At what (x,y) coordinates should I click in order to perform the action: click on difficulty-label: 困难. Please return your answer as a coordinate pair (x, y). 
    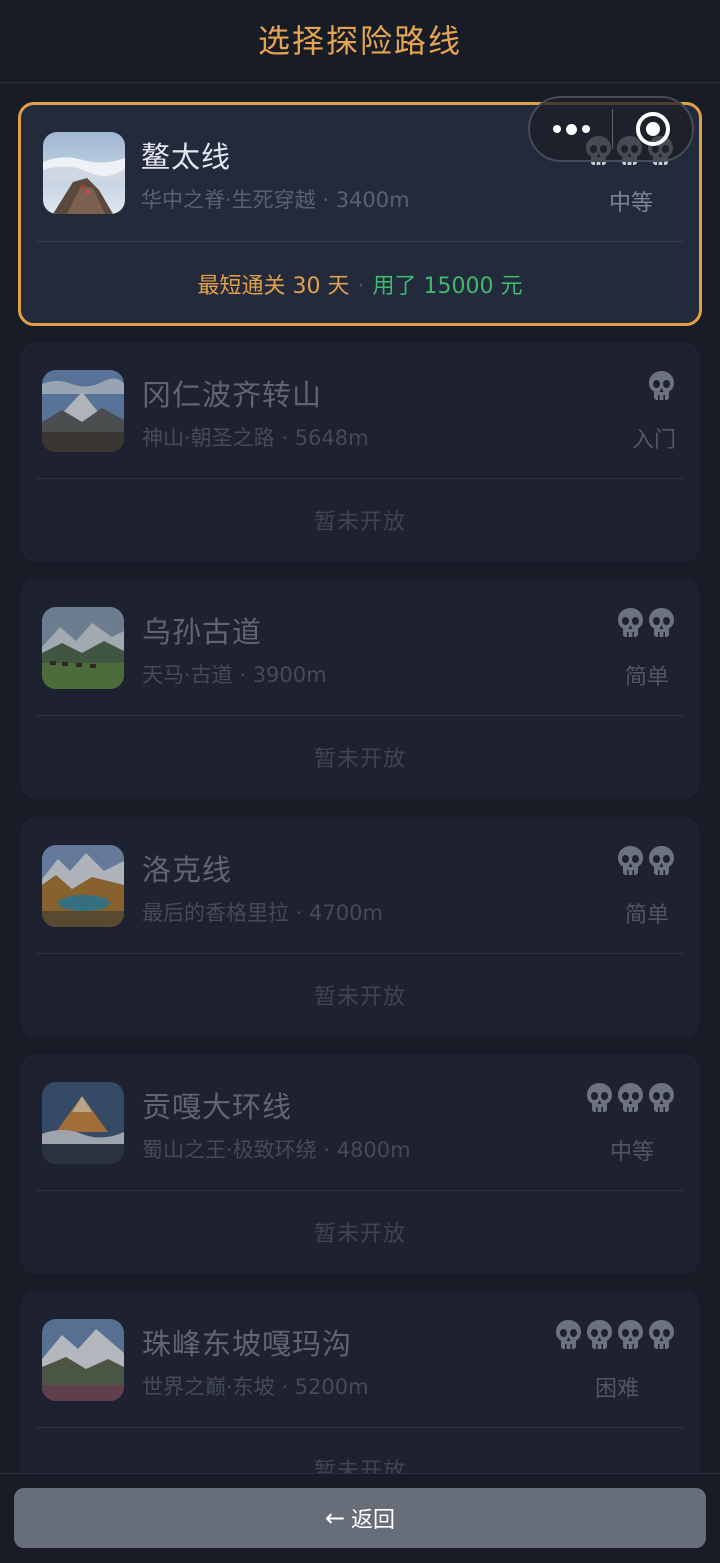
    Looking at the image, I should click on (616, 1389).